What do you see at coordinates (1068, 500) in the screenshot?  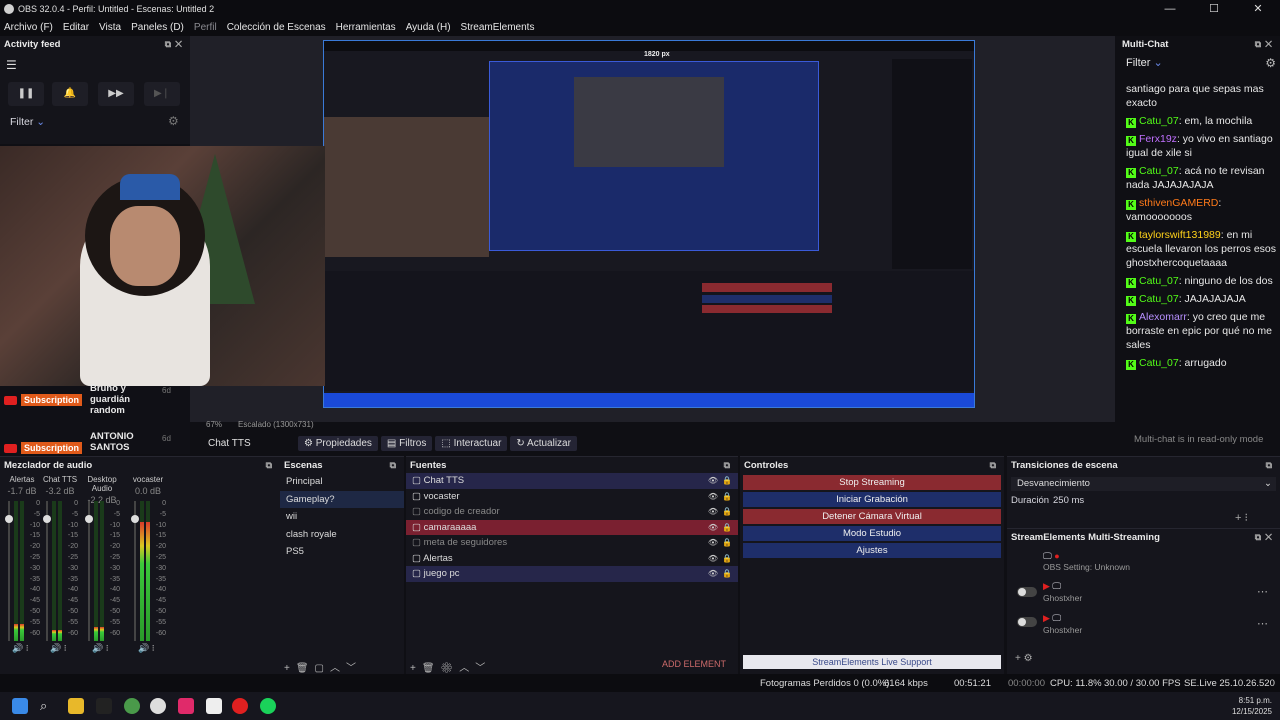 I see `duration-field: 250 ms` at bounding box center [1068, 500].